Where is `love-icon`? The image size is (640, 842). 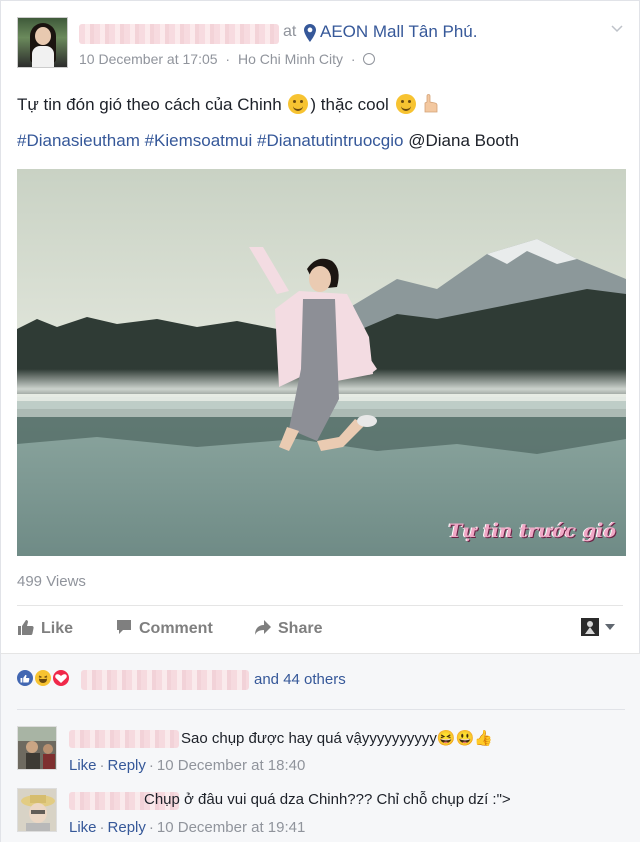
love-icon is located at coordinates (61, 678).